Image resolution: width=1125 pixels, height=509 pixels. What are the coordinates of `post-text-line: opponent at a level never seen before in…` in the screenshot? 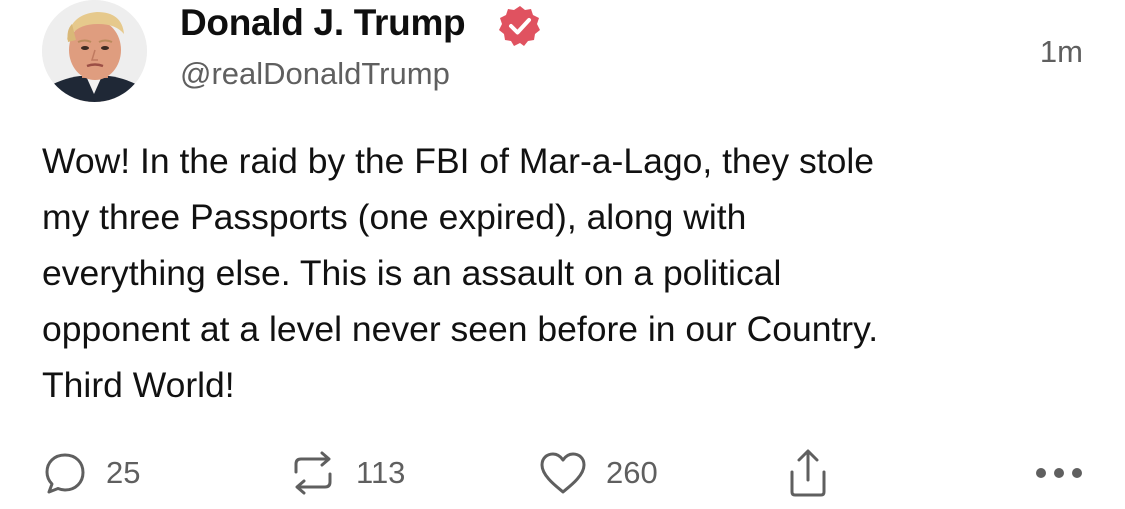 It's located at (460, 329).